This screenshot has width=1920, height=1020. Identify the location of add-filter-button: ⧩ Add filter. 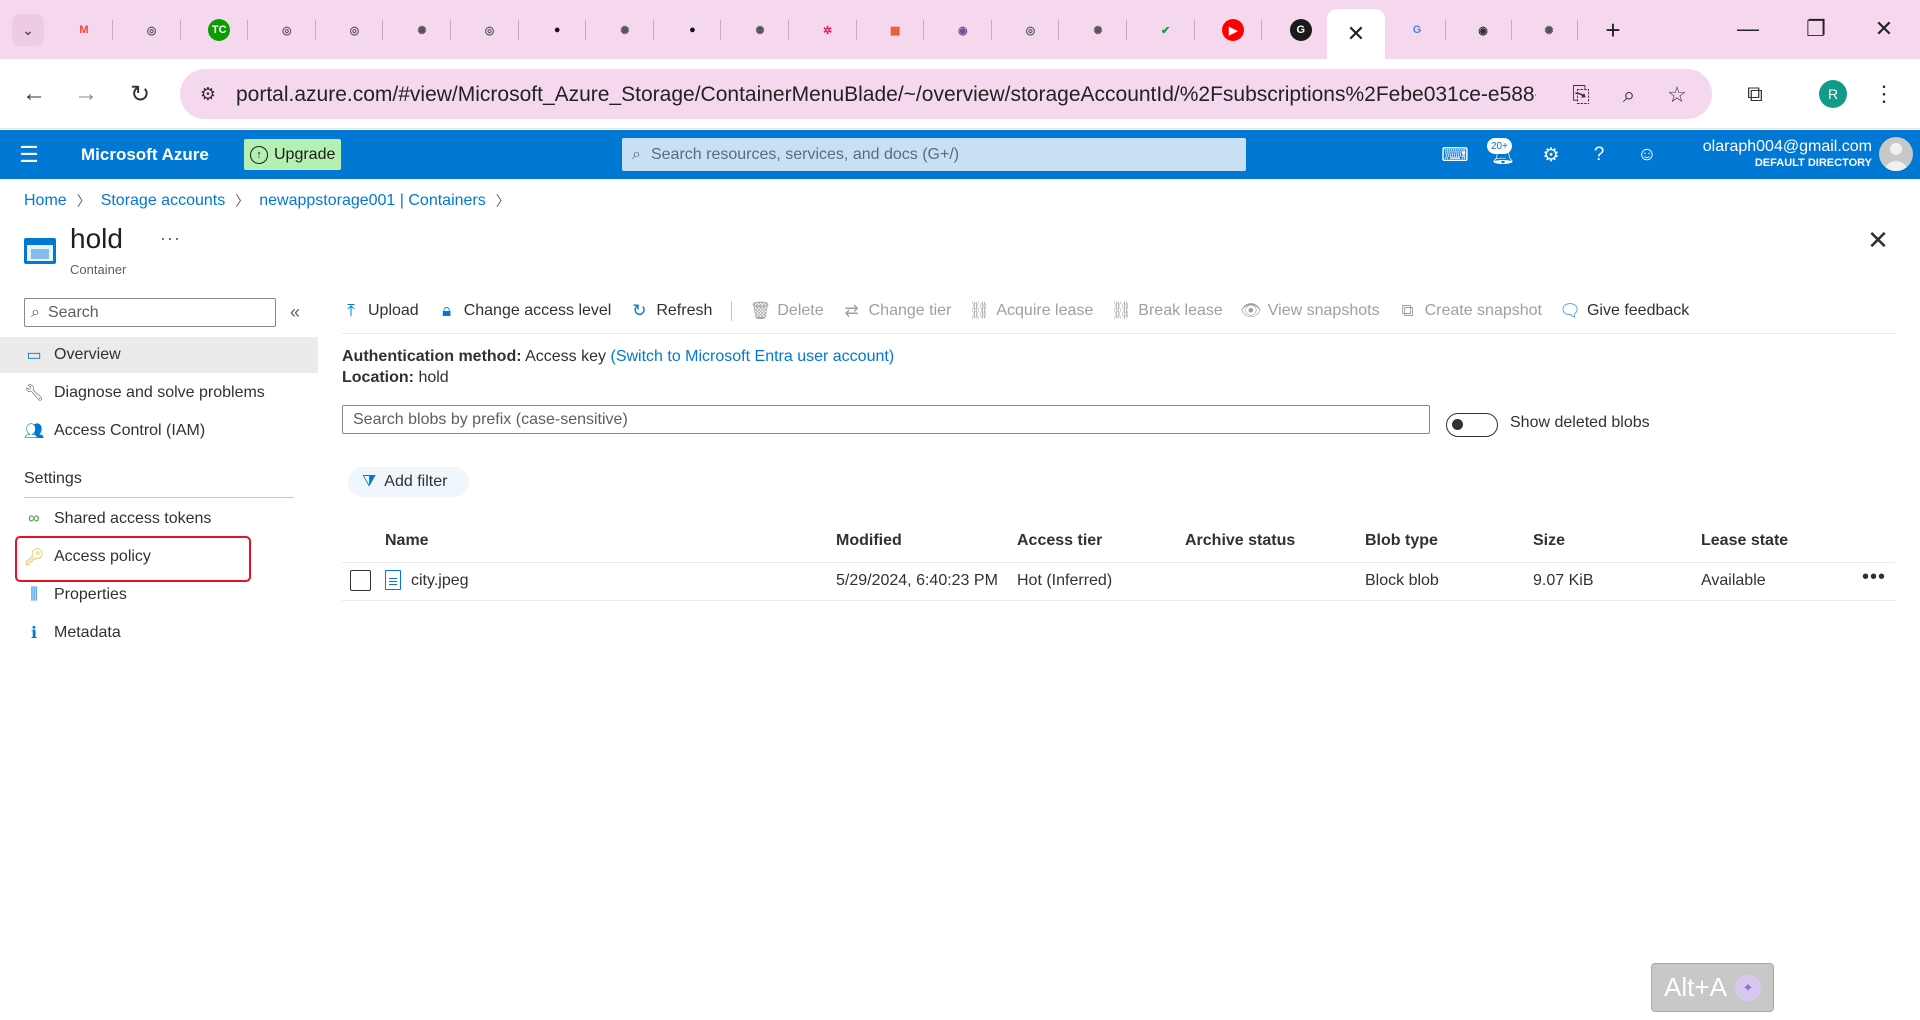
(409, 482).